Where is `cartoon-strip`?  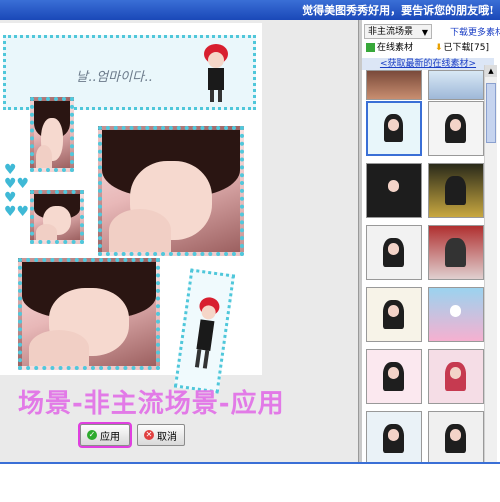
cartoon-strip is located at coordinates (204, 331).